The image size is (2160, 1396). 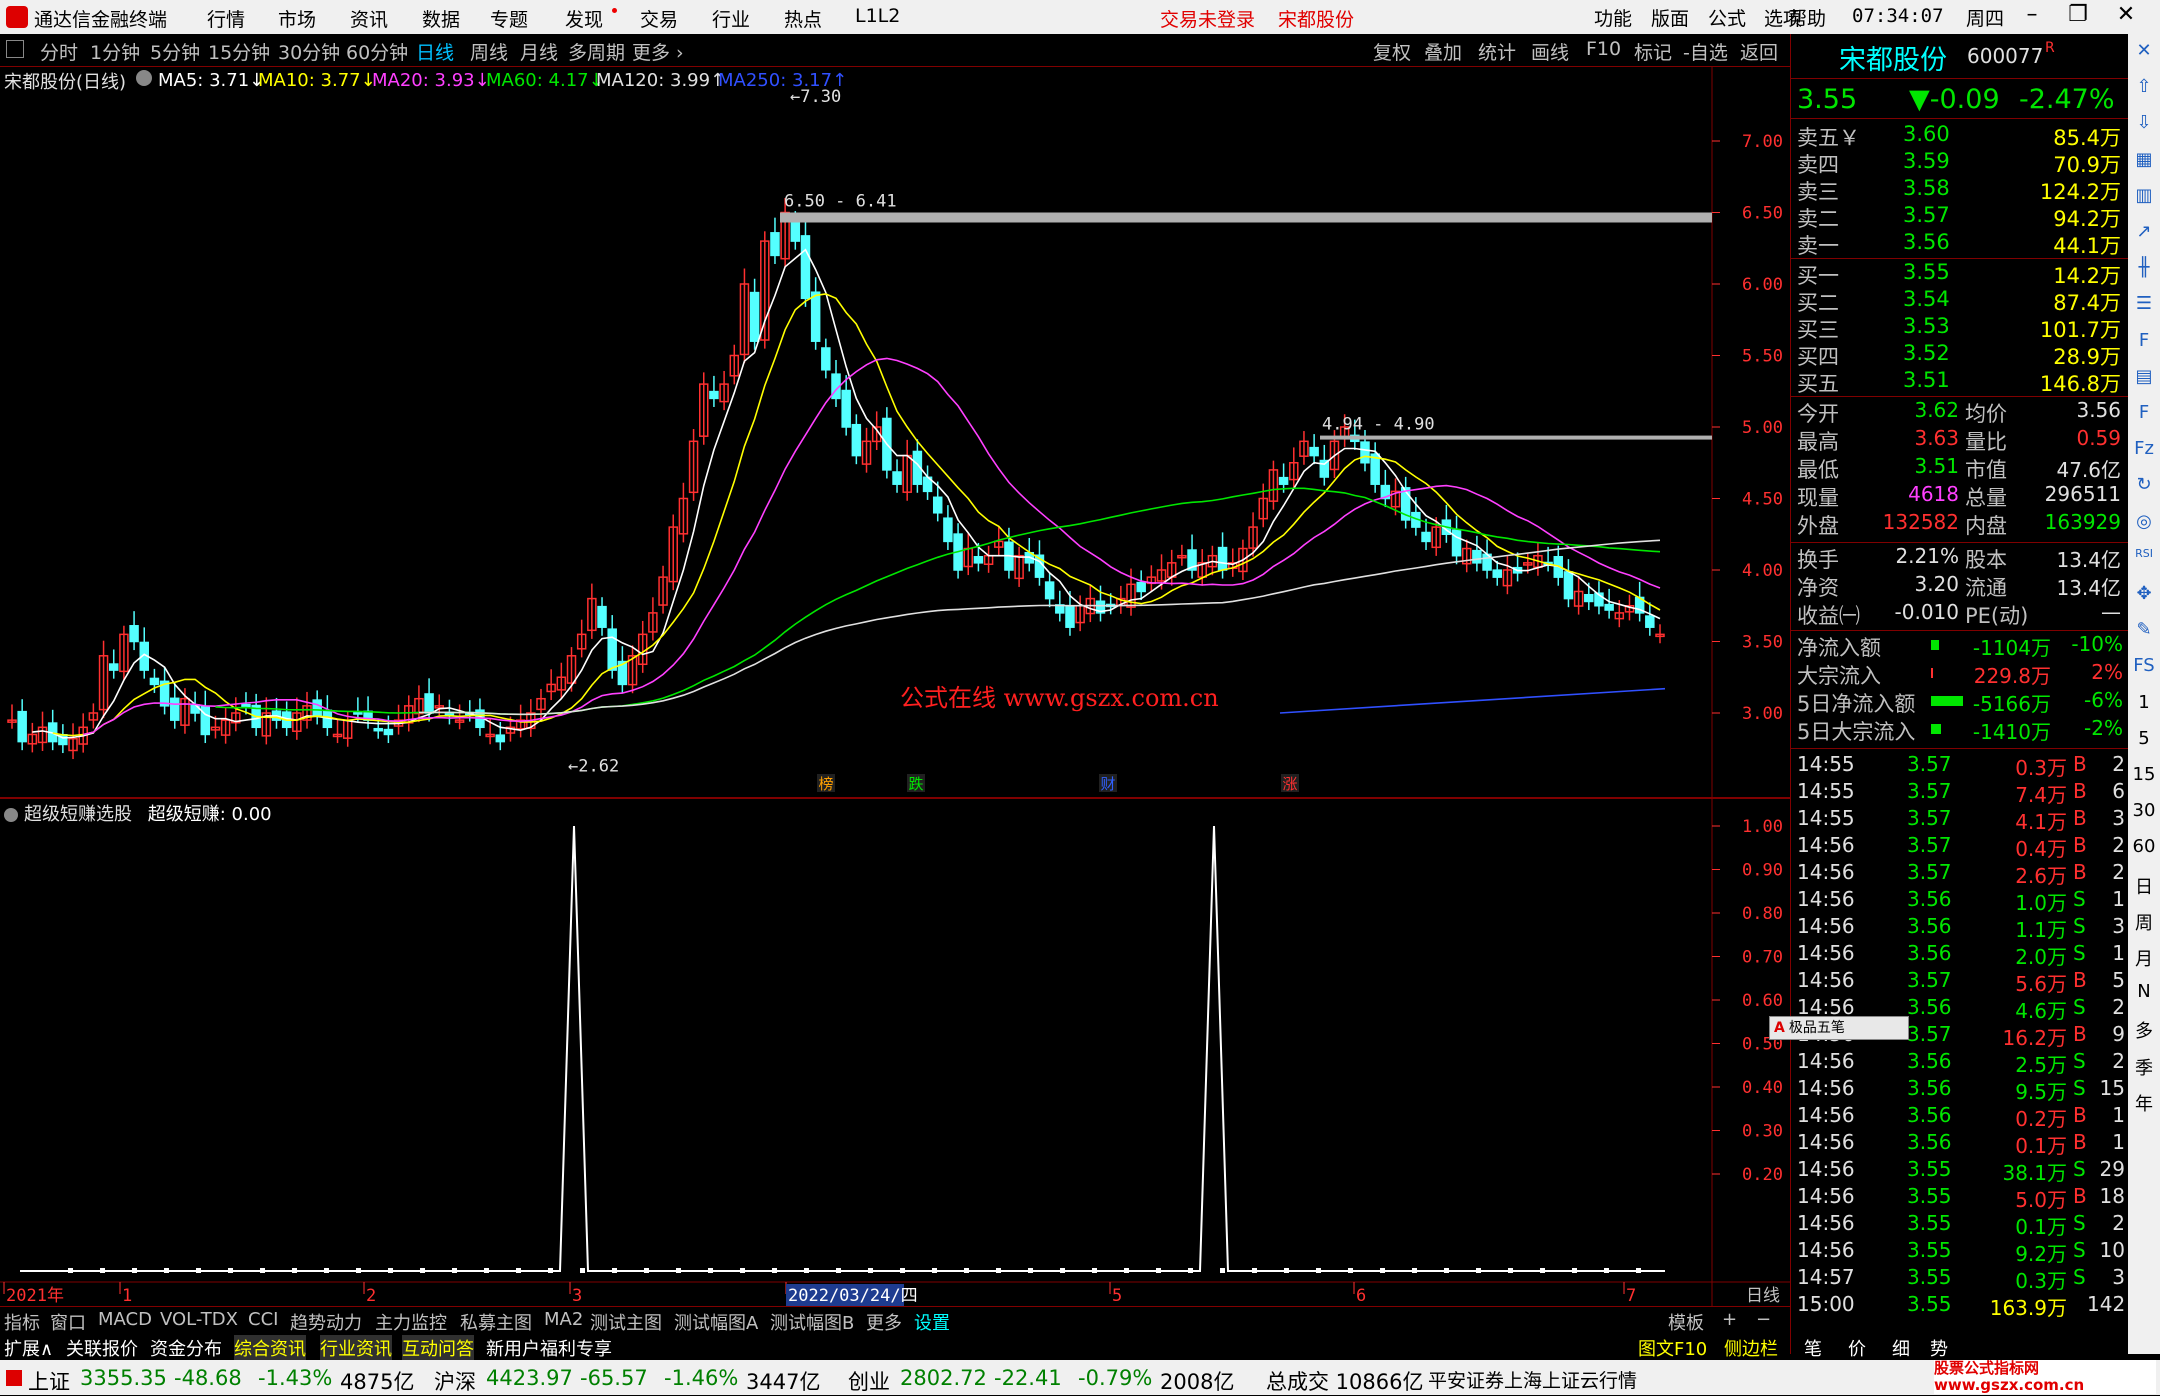 I want to click on menu-0: 行情, so click(x=226, y=18).